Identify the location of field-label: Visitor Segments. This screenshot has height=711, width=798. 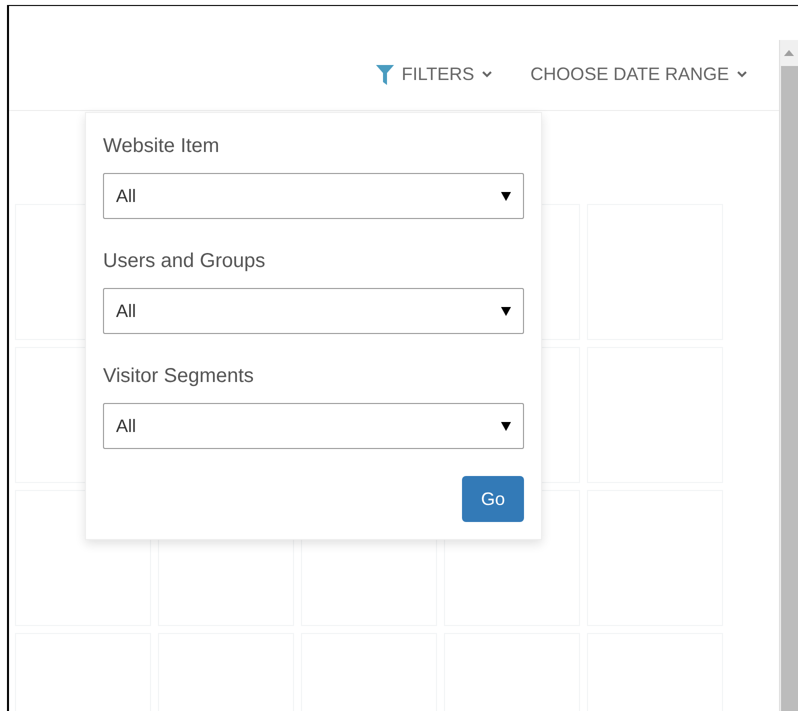
(179, 377).